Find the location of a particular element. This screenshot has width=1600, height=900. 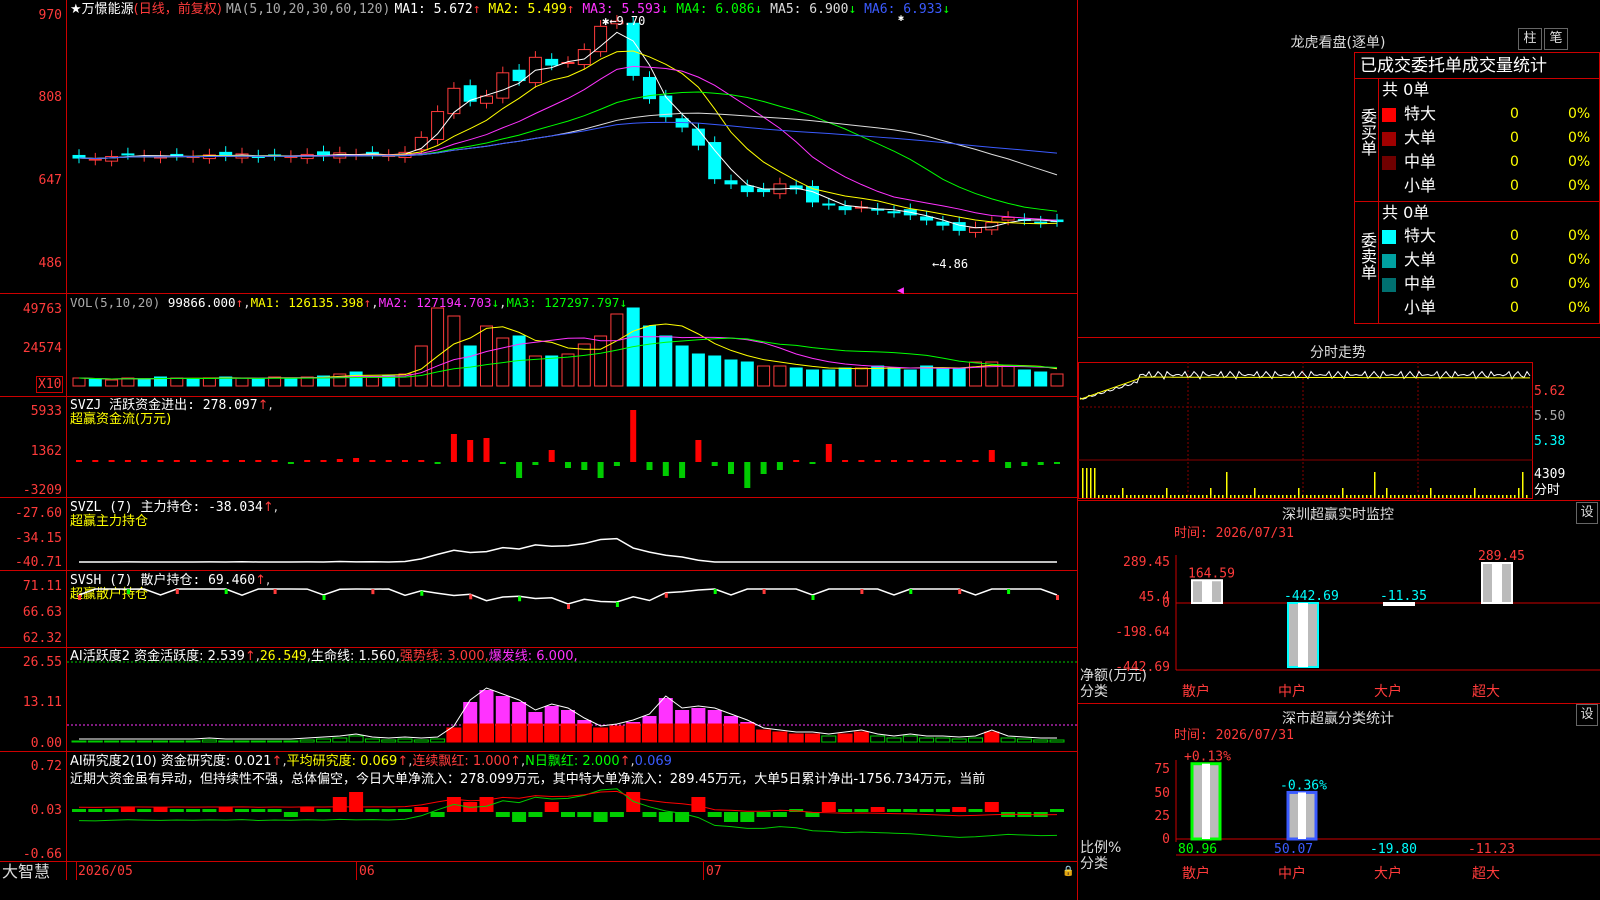

category-label: 散户 is located at coordinates (1196, 691).